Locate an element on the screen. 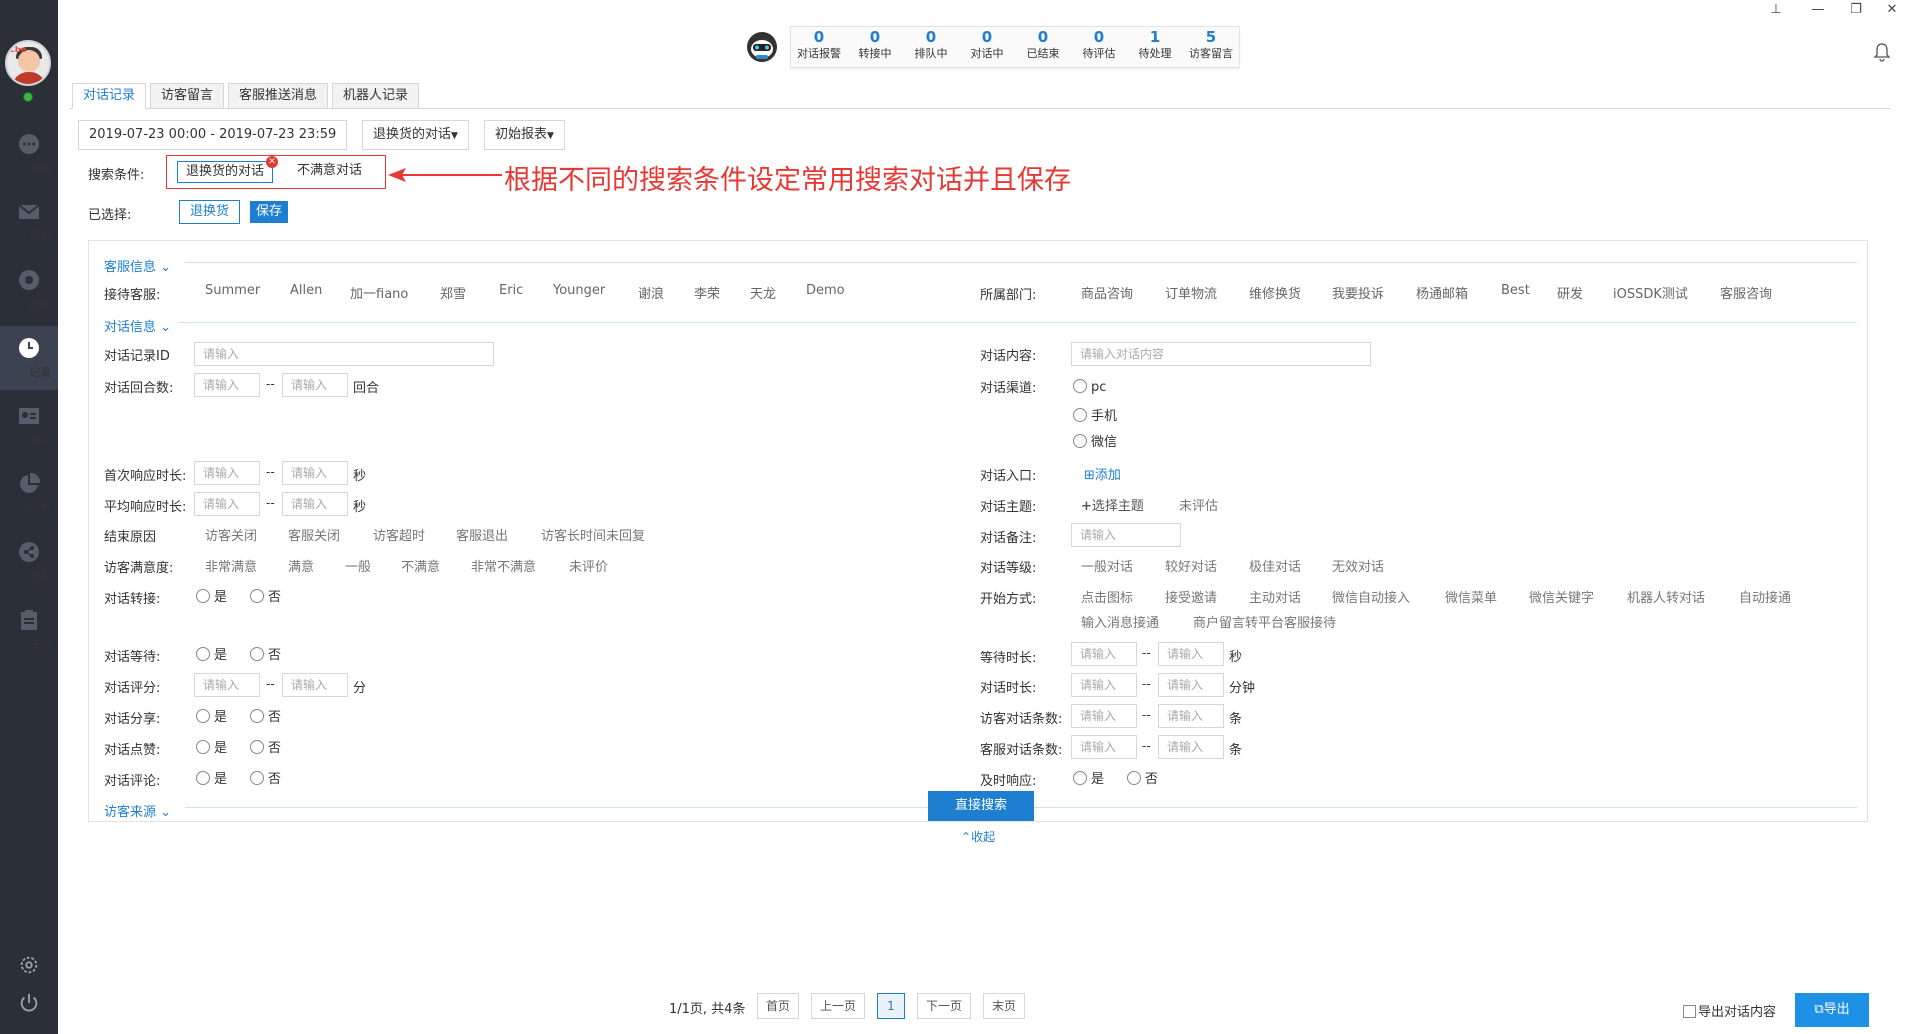  wait-time-max-input: 请输入 is located at coordinates (1191, 654).